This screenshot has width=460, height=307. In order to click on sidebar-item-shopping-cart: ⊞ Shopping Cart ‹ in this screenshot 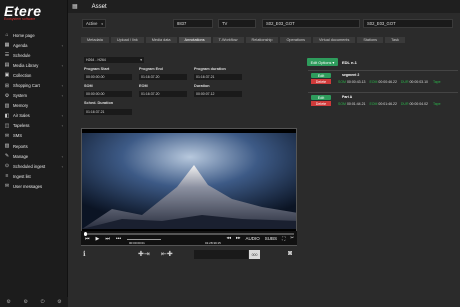, I will do `click(33, 85)`.